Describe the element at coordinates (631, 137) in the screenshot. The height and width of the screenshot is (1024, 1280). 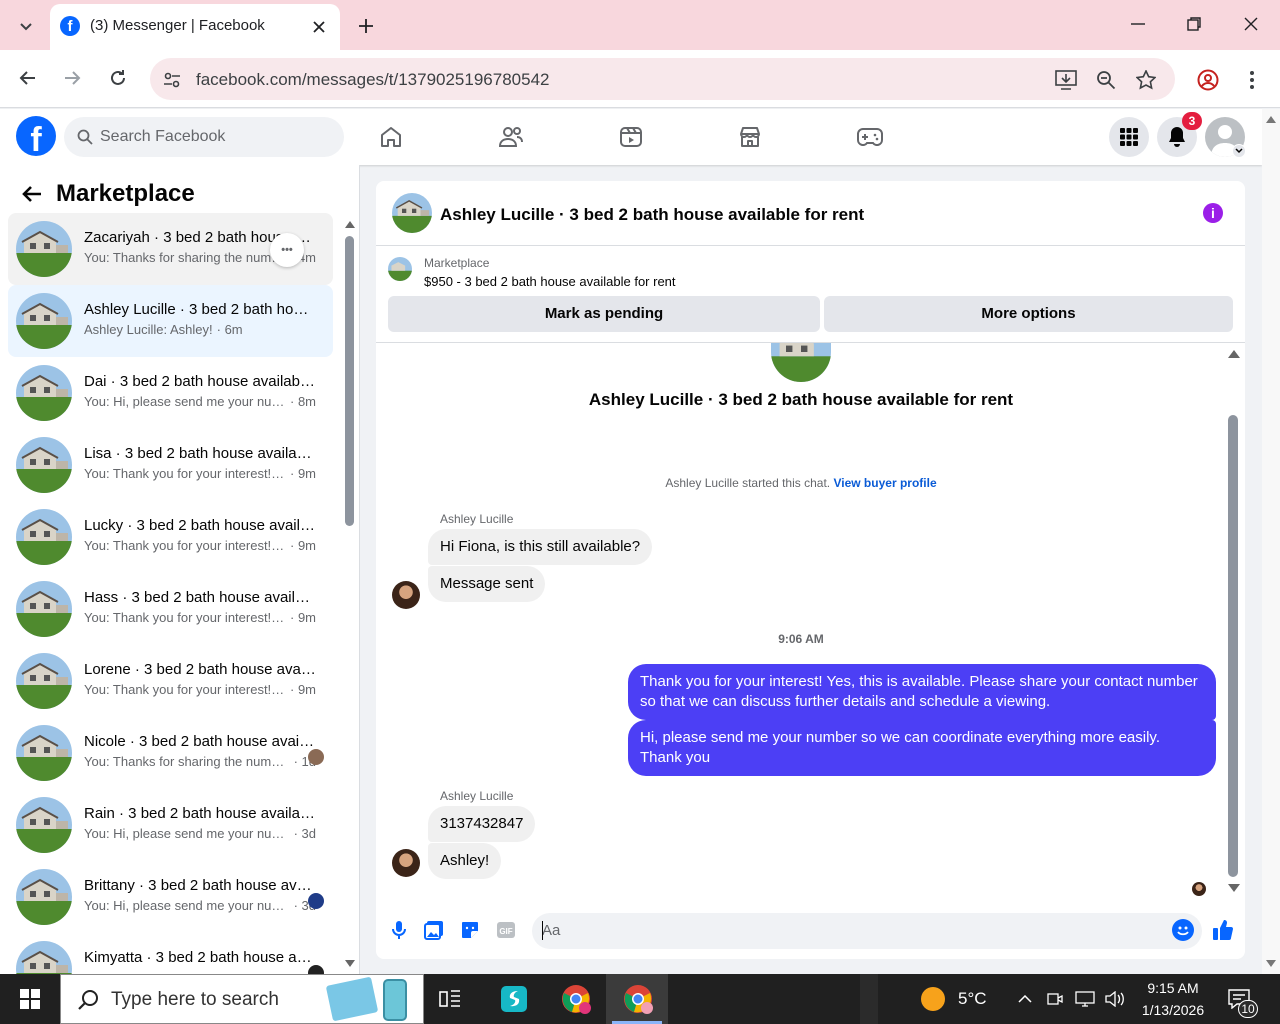
I see `video-nav-icon` at that location.